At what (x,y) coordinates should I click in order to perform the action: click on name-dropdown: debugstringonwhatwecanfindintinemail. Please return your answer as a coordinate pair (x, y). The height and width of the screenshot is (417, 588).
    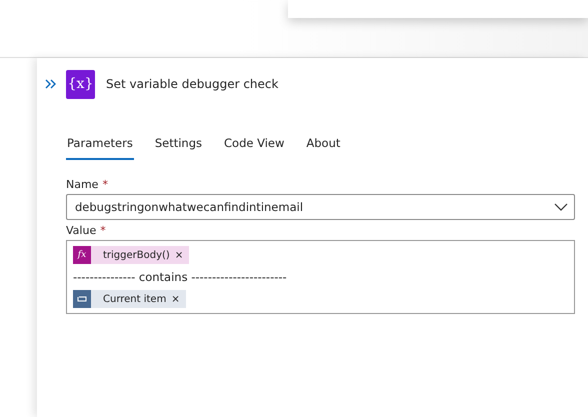
    Looking at the image, I should click on (320, 207).